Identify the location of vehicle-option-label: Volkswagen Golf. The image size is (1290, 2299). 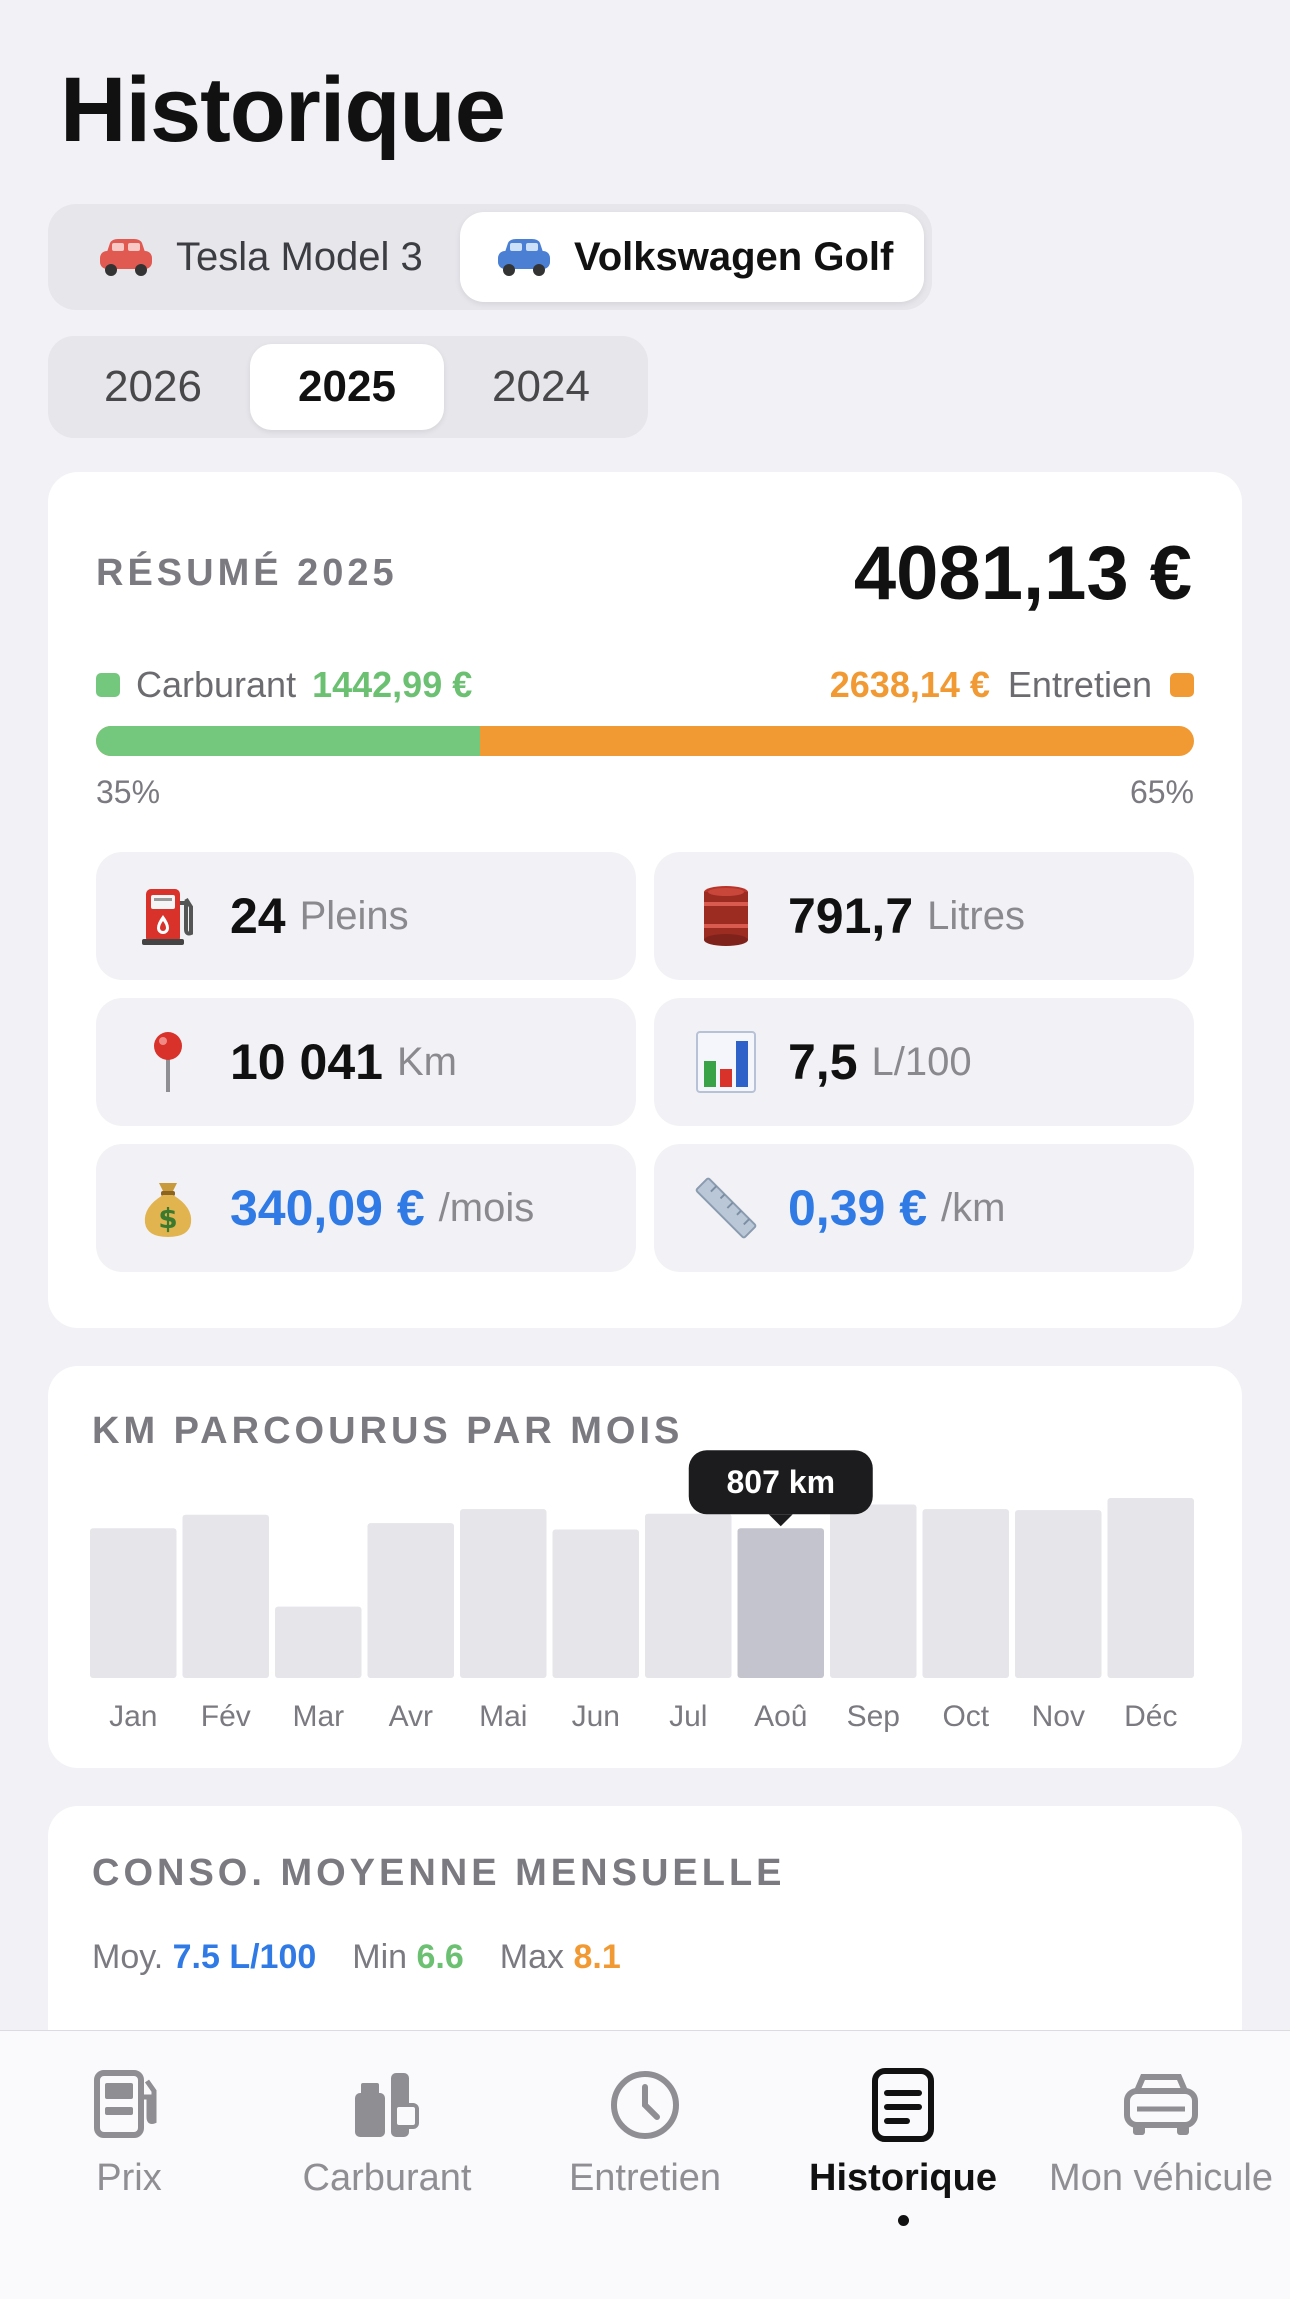
(734, 256).